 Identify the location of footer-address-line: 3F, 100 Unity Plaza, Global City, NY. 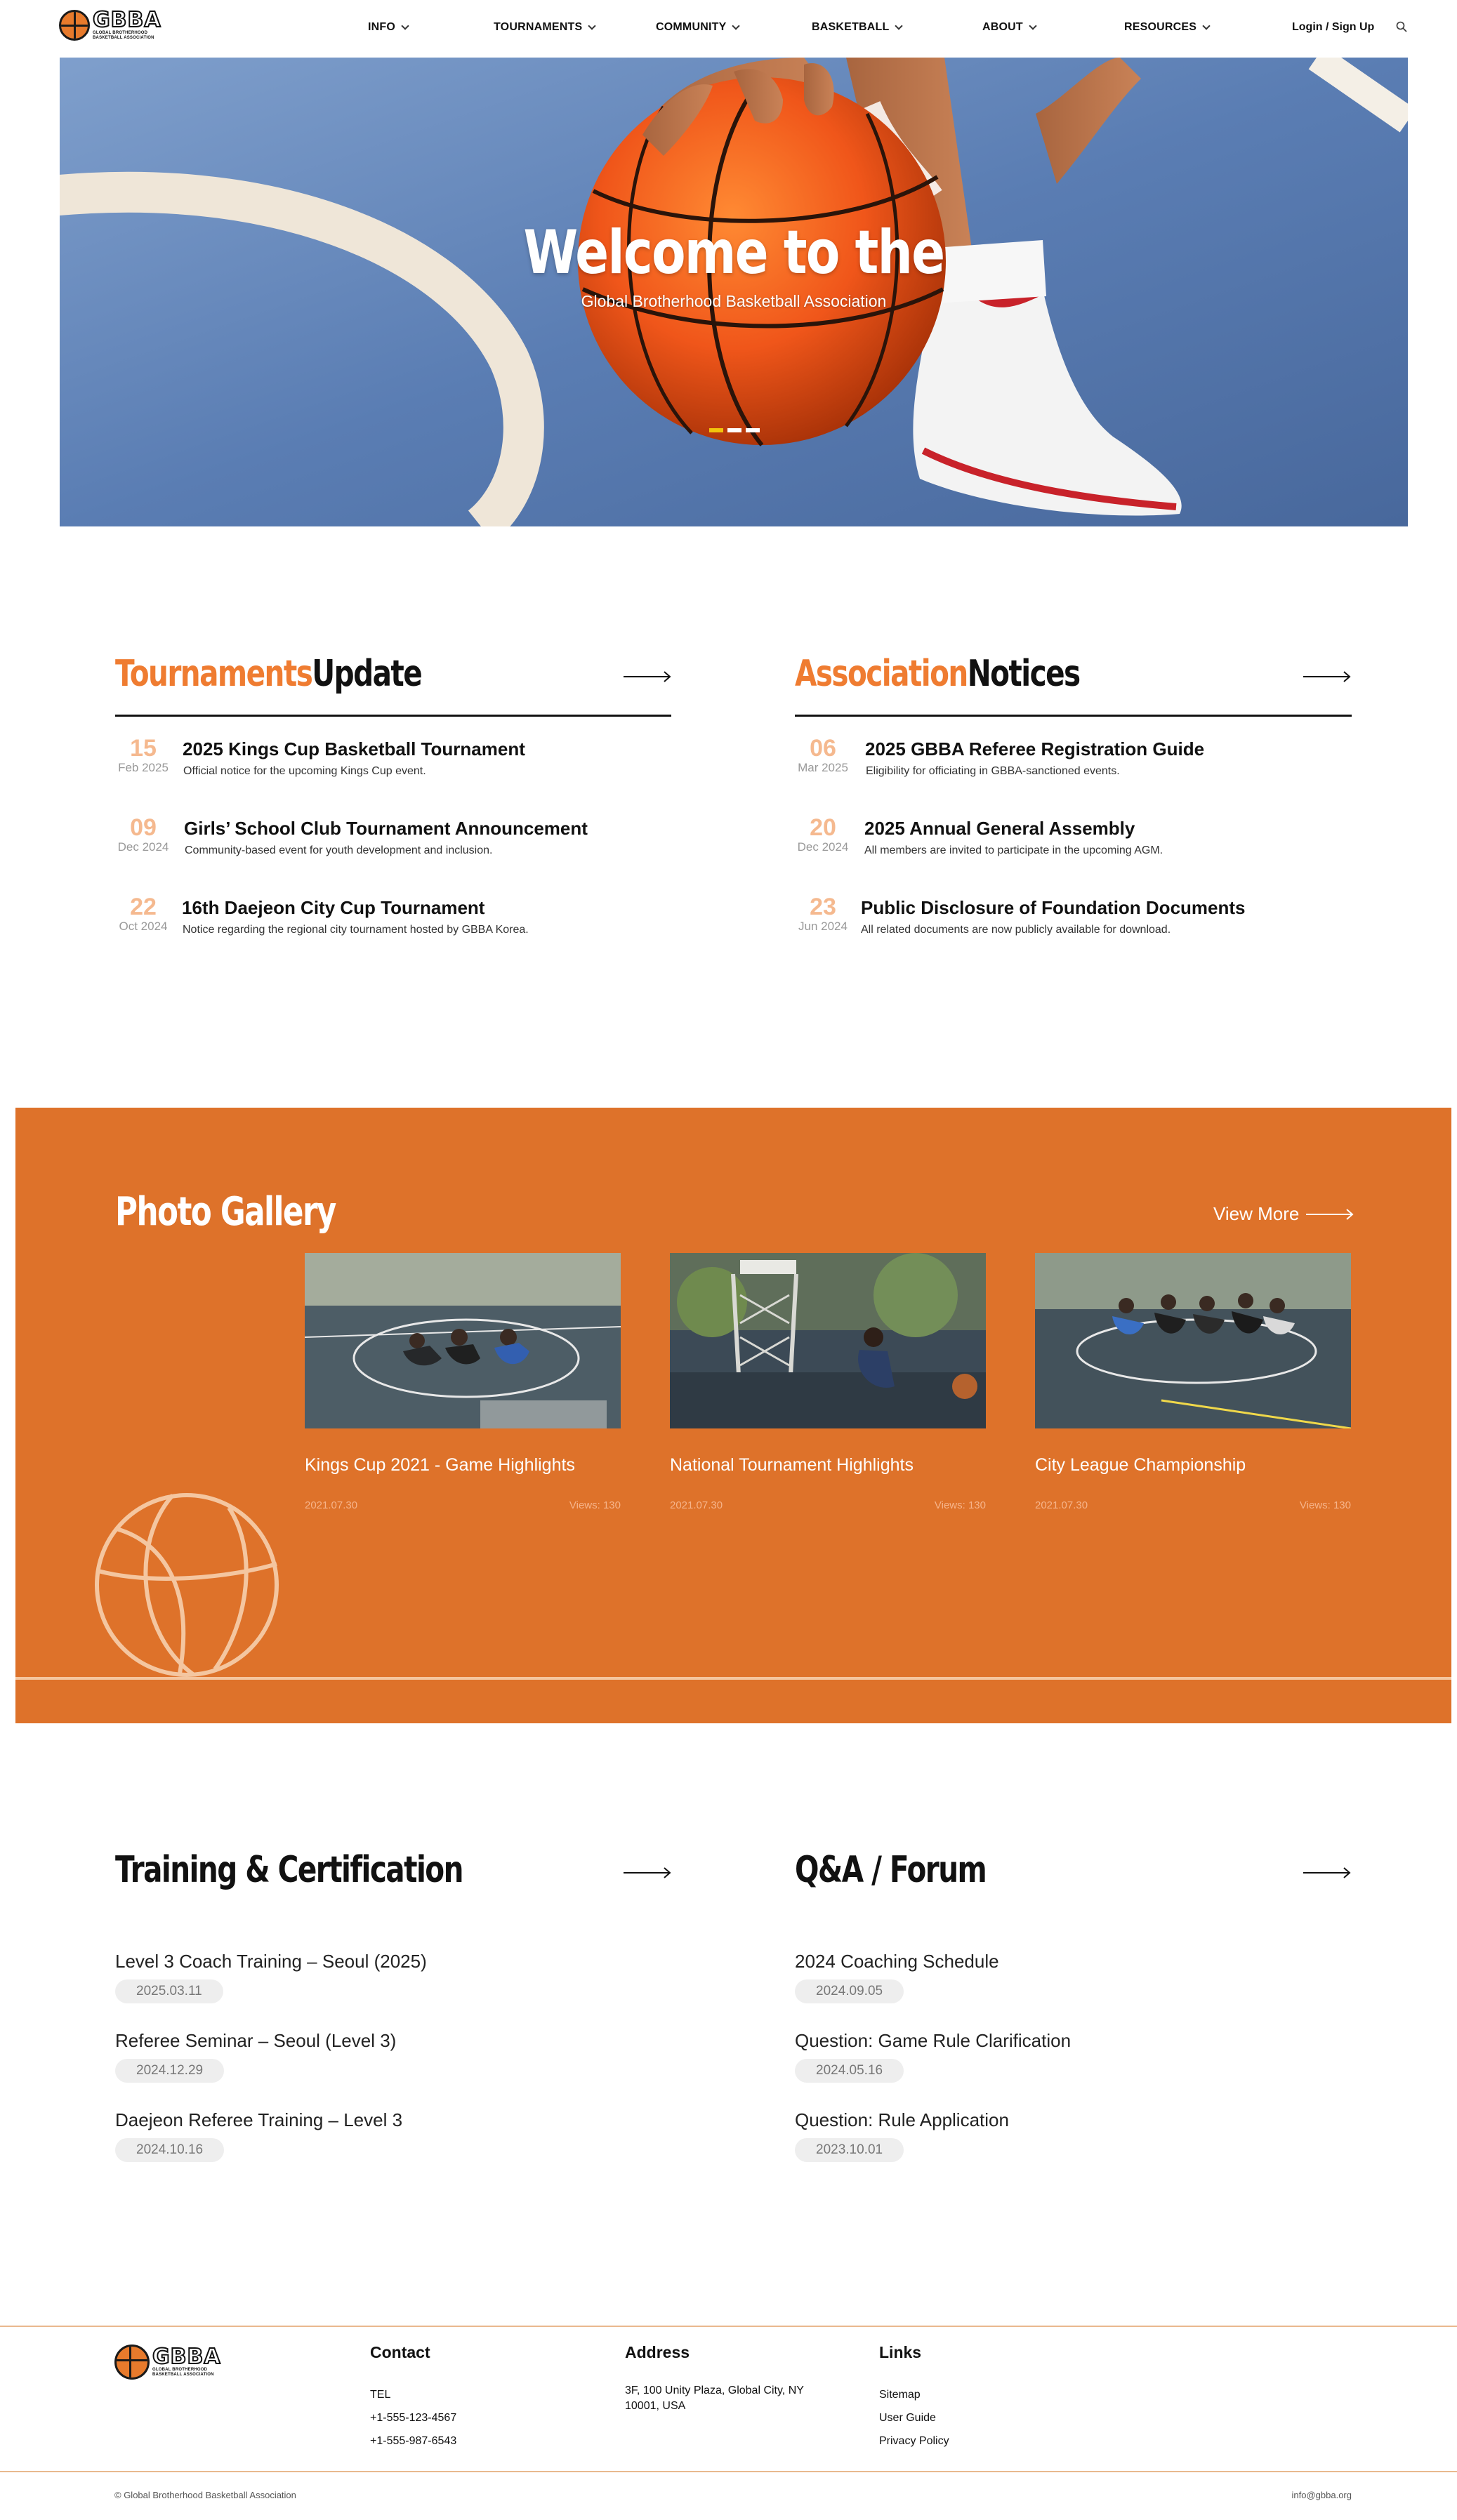
(714, 2390).